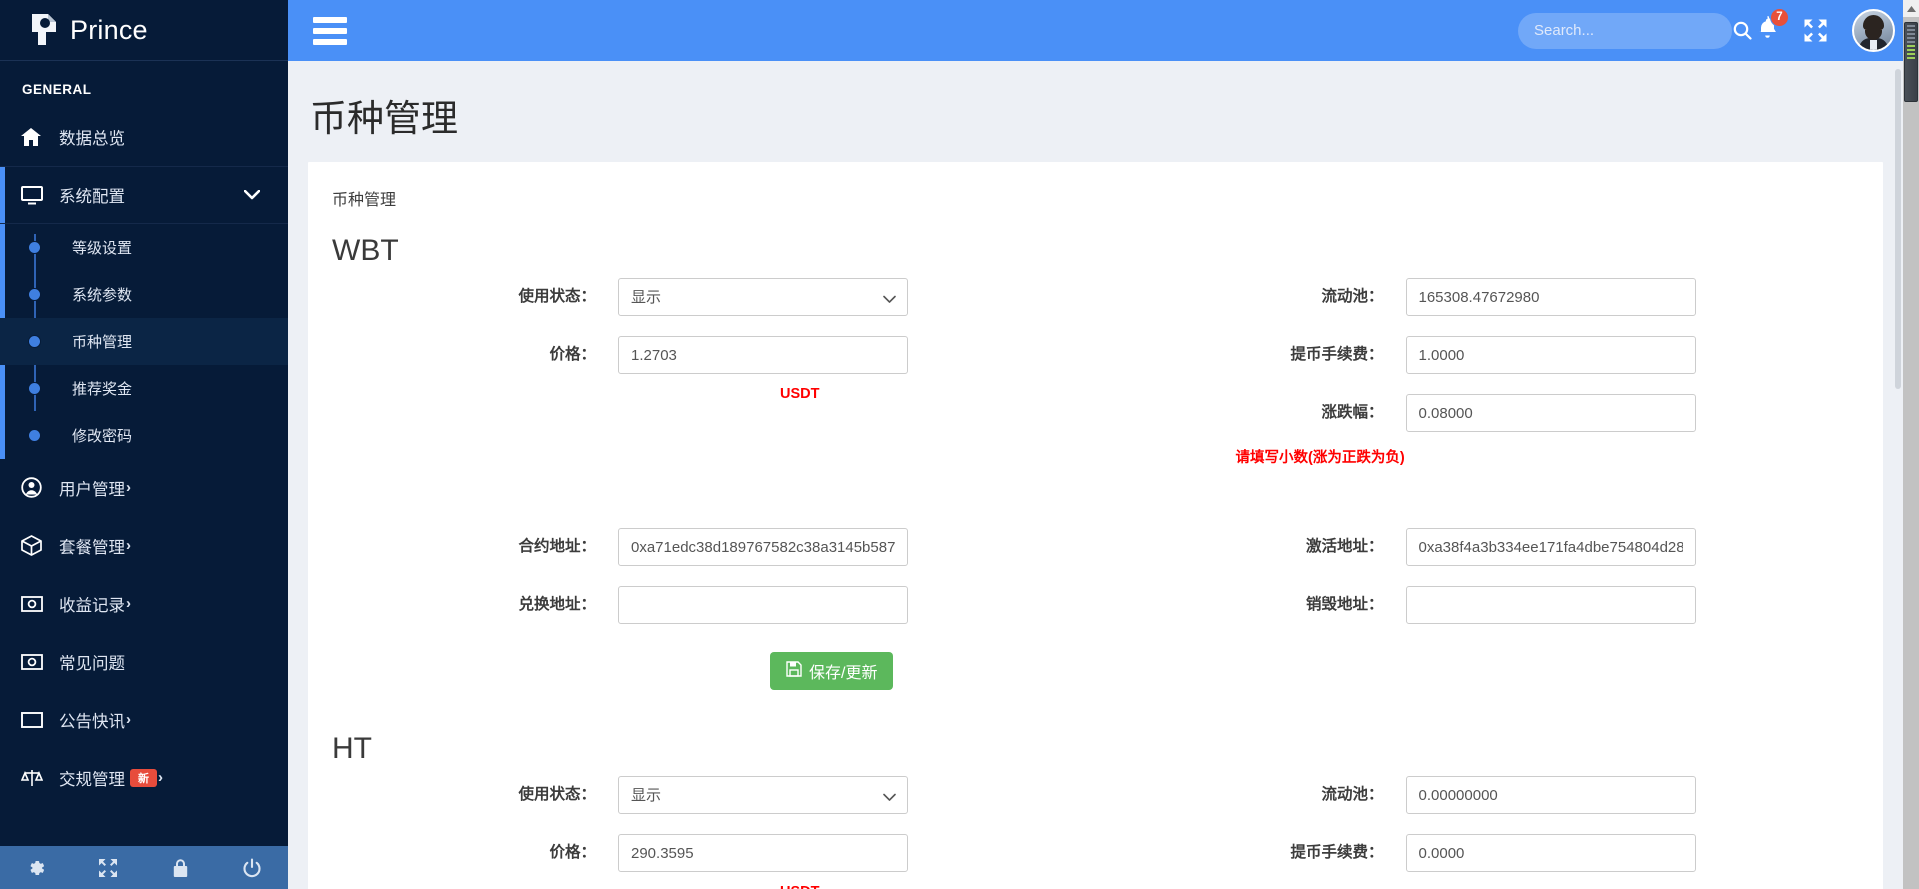 Image resolution: width=1919 pixels, height=889 pixels. Describe the element at coordinates (102, 389) in the screenshot. I see `sidebar-subitem-label: 推荐奖金` at that location.